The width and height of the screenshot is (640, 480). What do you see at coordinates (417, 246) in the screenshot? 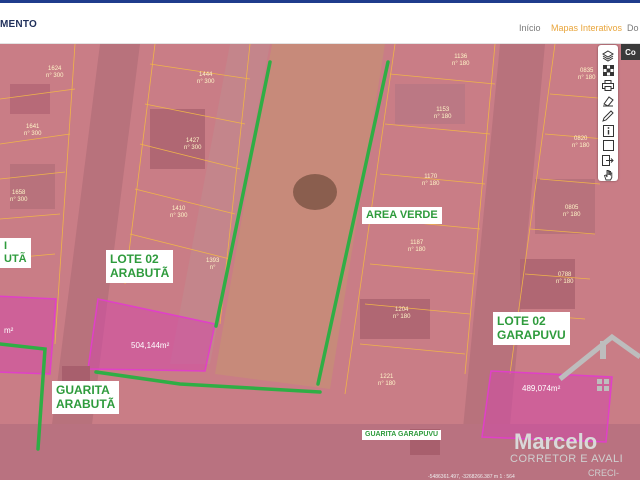
I see `lot-number: 1187 n° 180` at bounding box center [417, 246].